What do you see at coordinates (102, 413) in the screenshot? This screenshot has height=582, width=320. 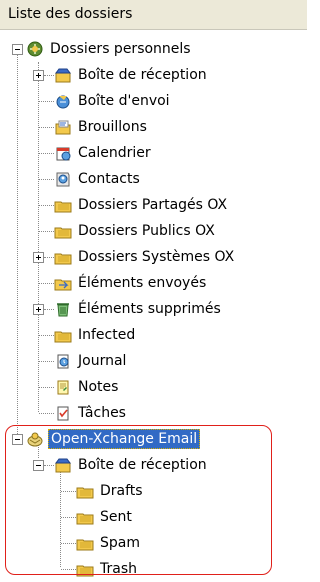 I see `tree-node-label: Tâches` at bounding box center [102, 413].